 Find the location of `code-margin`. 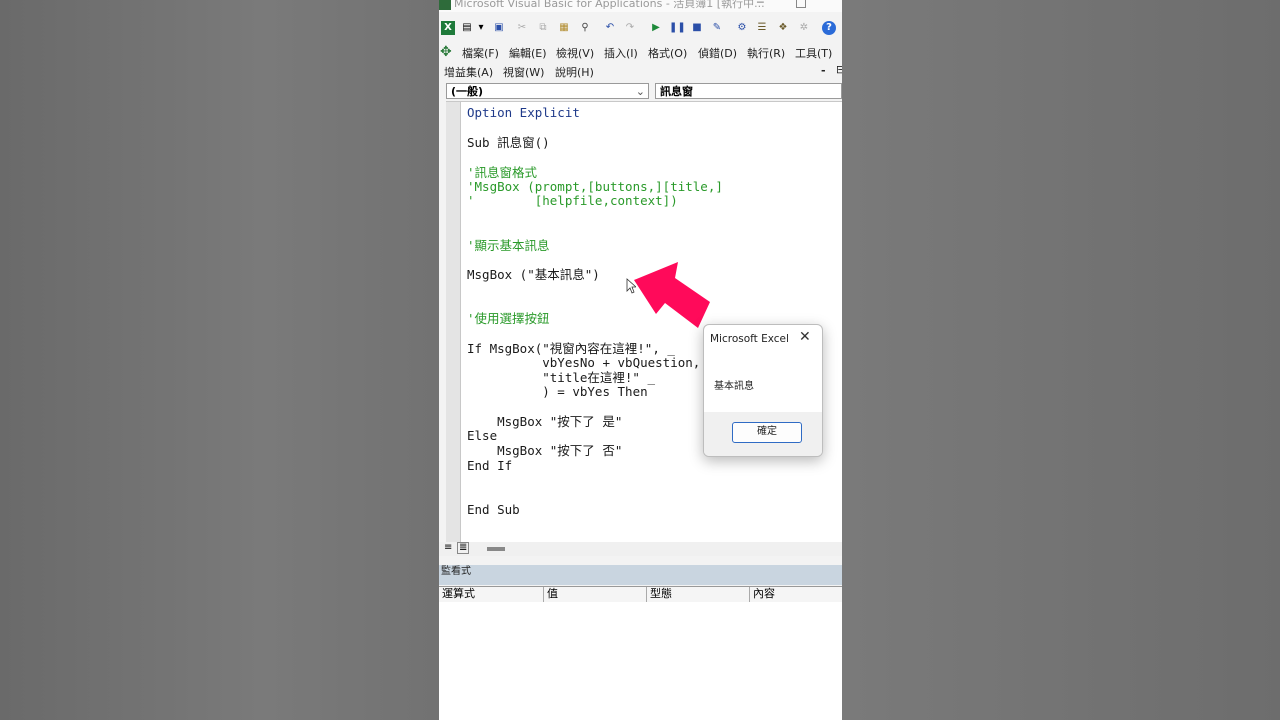

code-margin is located at coordinates (453, 322).